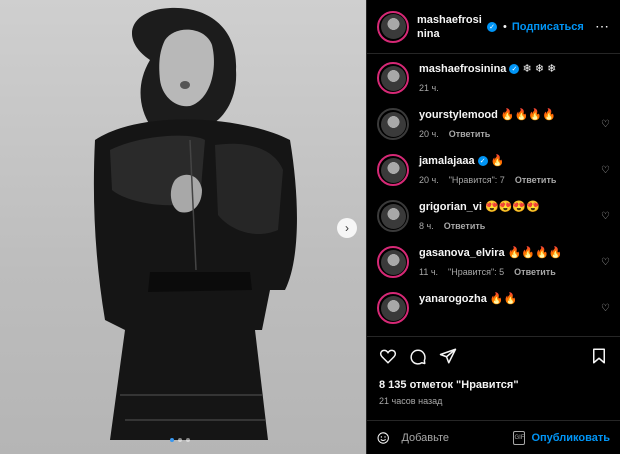  Describe the element at coordinates (493, 124) in the screenshot. I see `comment-item: yourstylemood 🔥🔥🔥🔥 20 ч. Ответить ♡` at that location.